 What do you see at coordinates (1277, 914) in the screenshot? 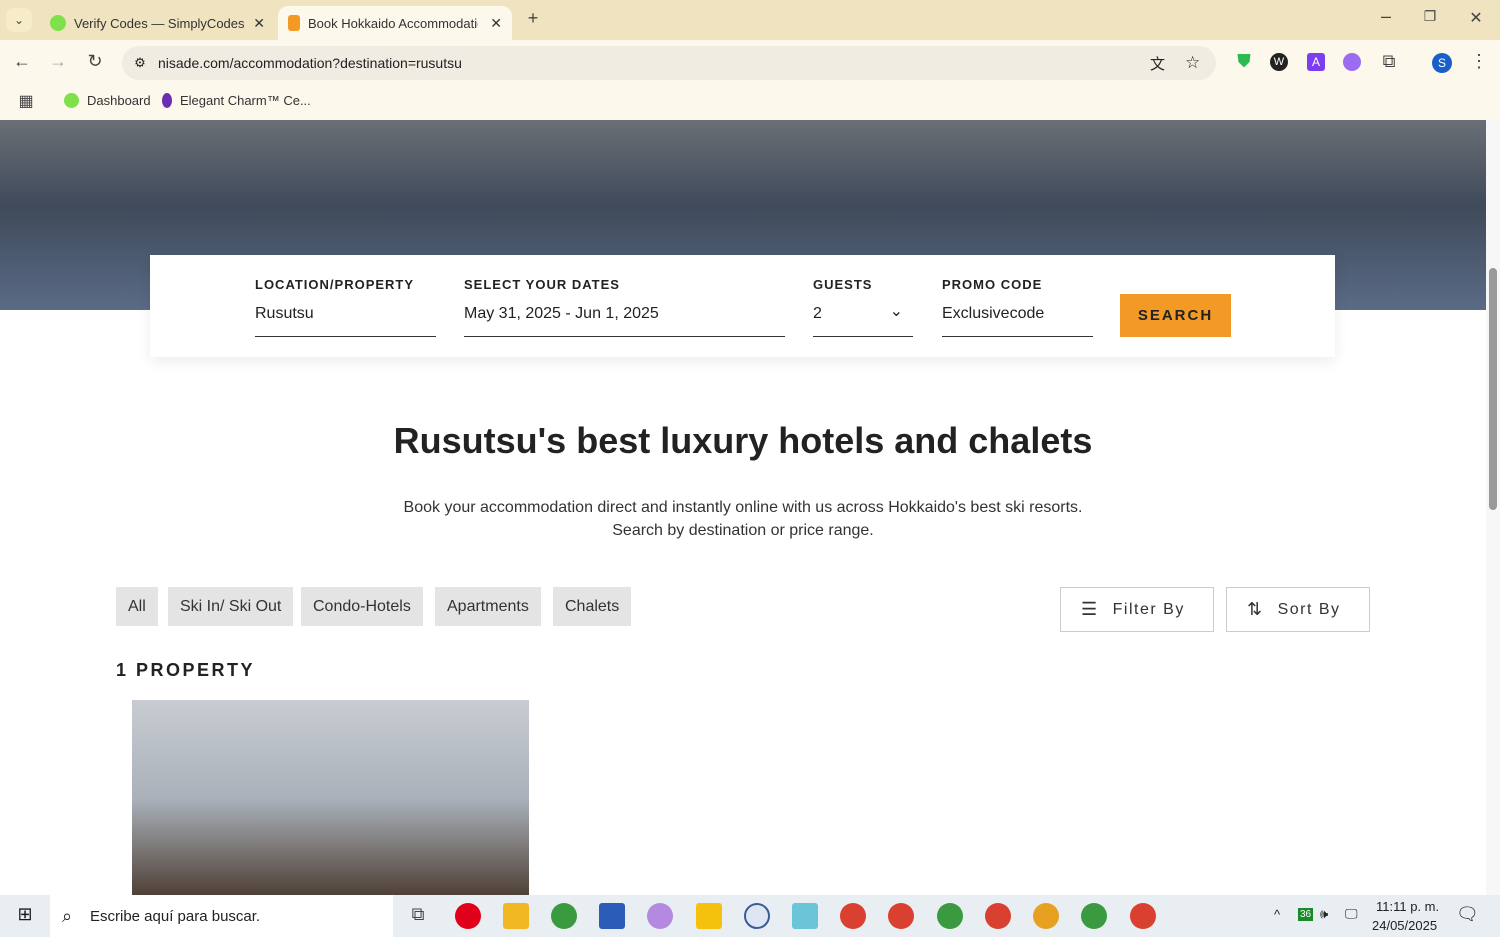
I see `show-hidden-icons-chevron-icon: ^` at bounding box center [1277, 914].